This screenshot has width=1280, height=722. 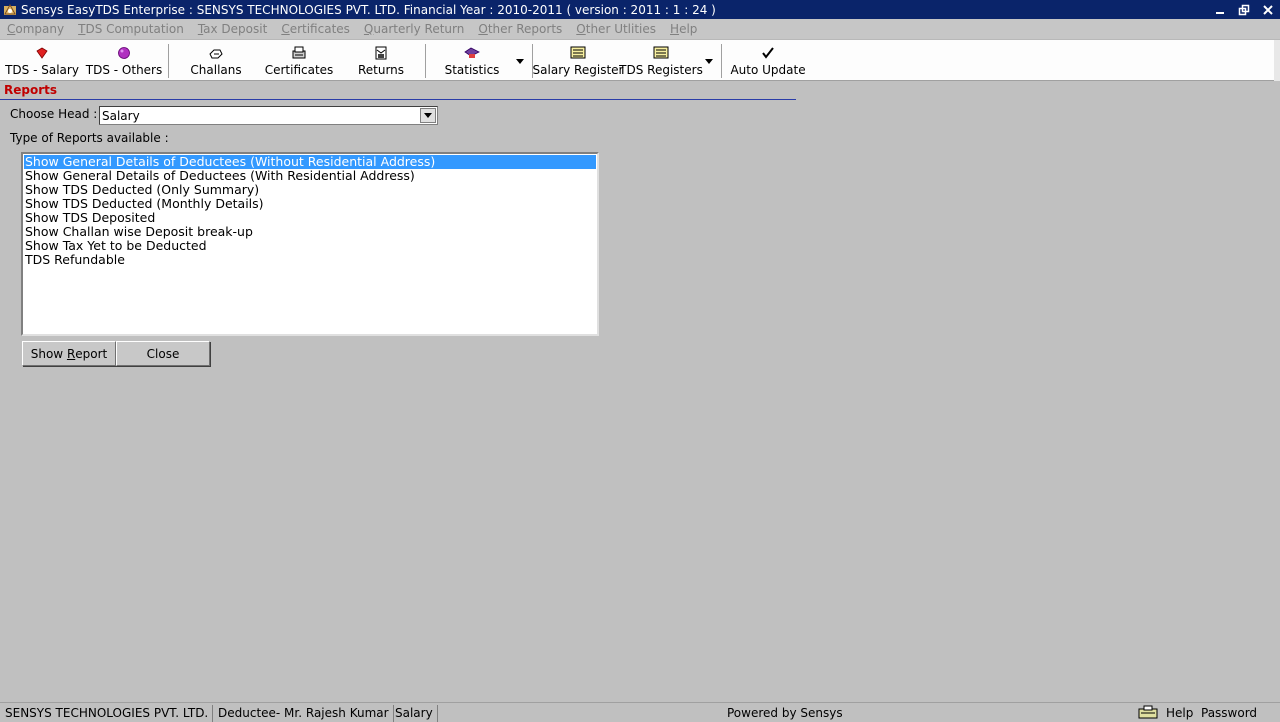 What do you see at coordinates (315, 29) in the screenshot?
I see `menu-item-3: Certificates` at bounding box center [315, 29].